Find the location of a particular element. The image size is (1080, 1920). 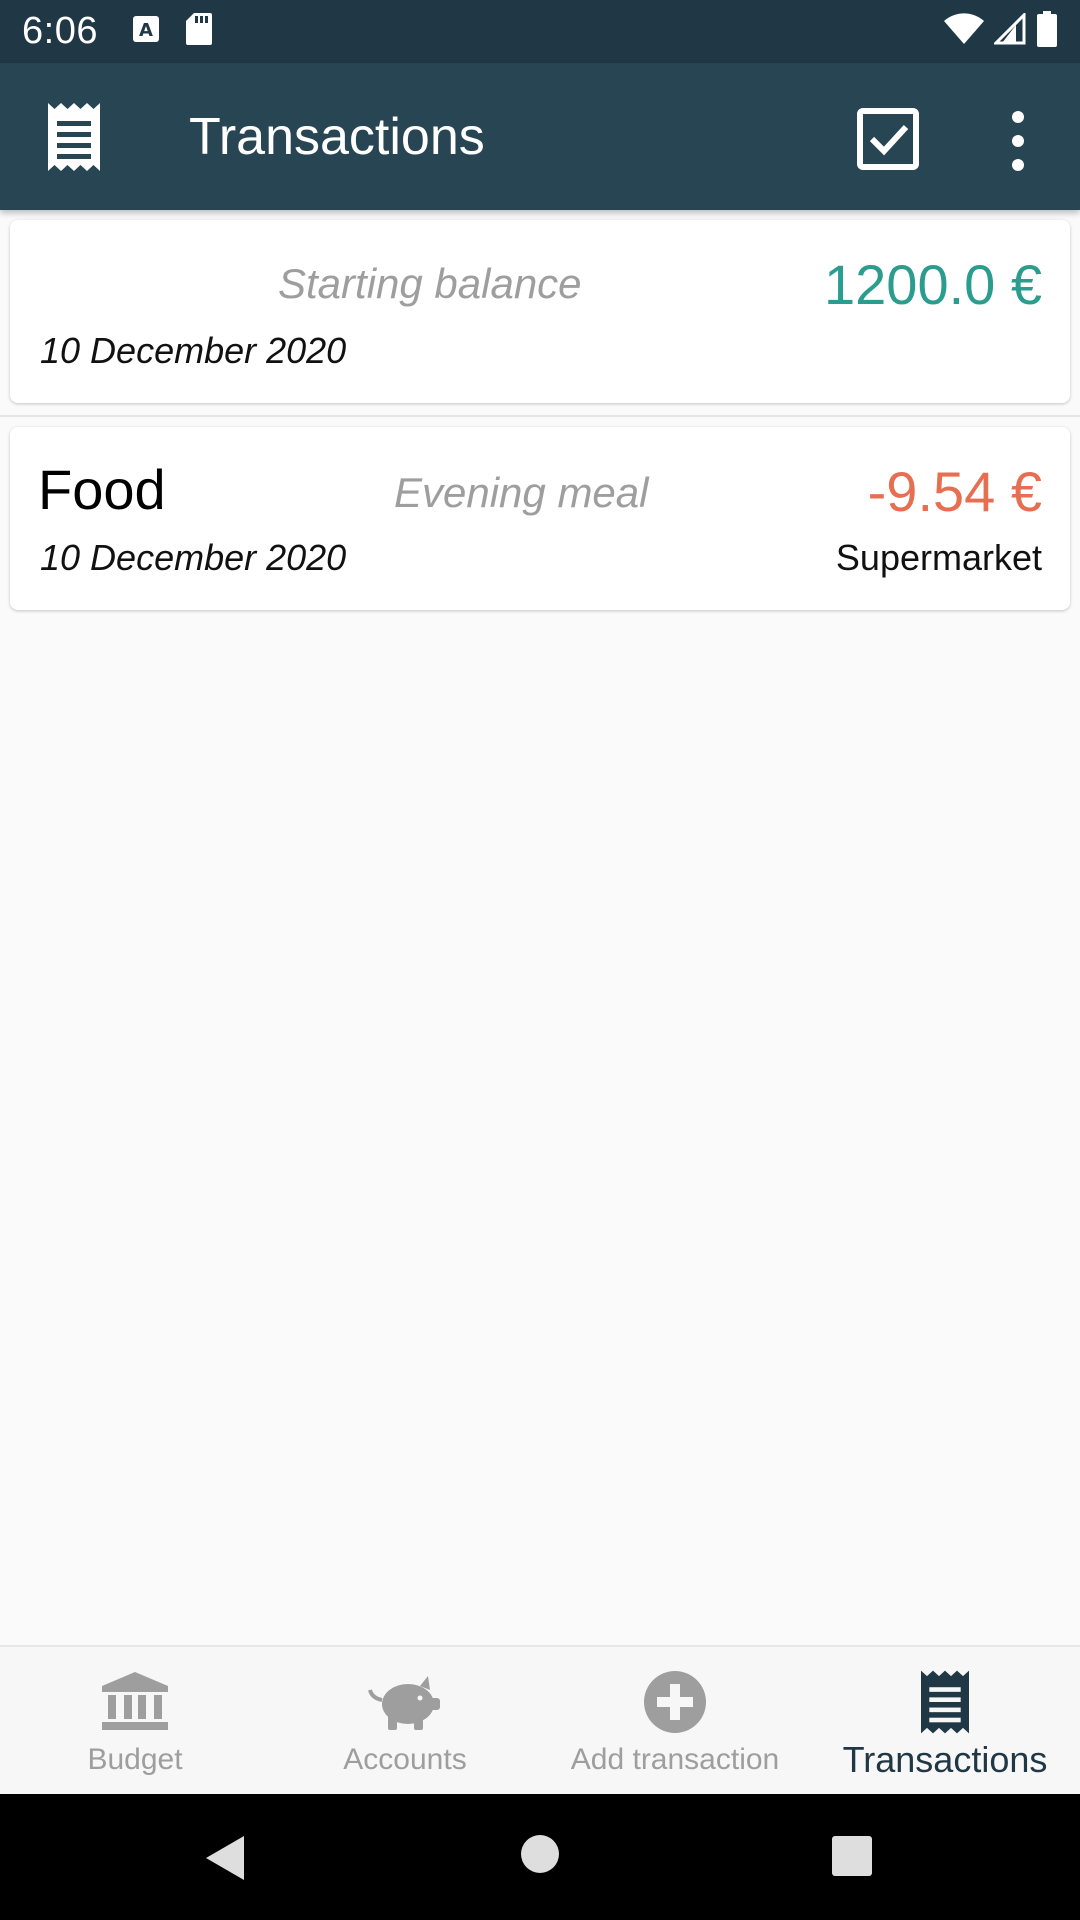

piggy-bank-icon is located at coordinates (405, 1702).